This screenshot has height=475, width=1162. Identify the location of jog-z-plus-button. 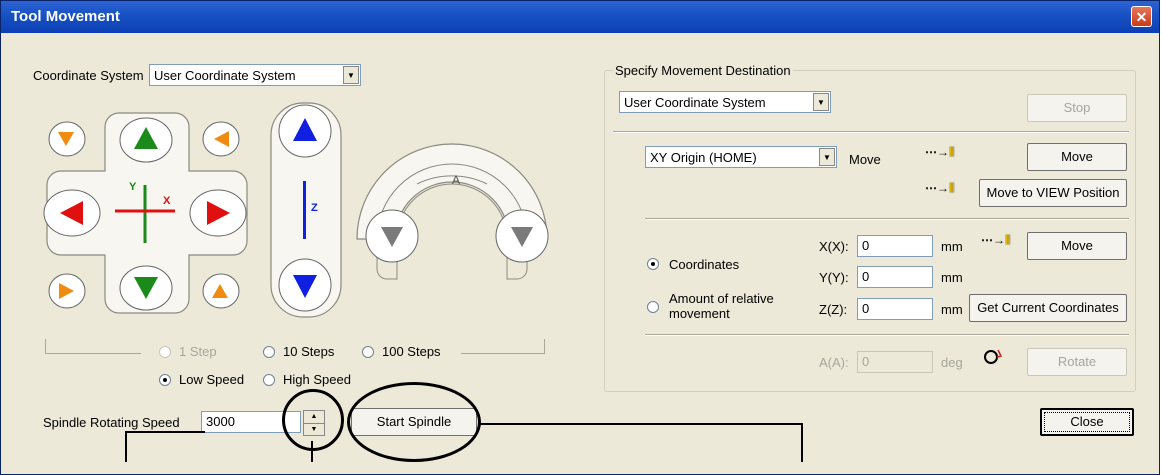
(305, 131).